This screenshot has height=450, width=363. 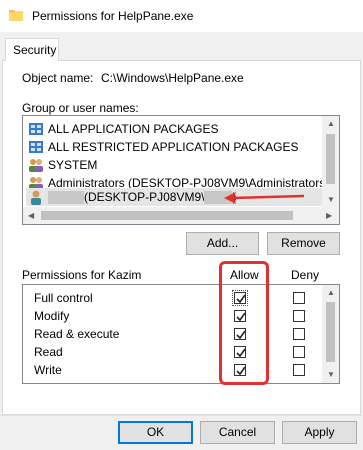 I want to click on window-title: Permissions for HelpPane.exe, so click(x=113, y=16).